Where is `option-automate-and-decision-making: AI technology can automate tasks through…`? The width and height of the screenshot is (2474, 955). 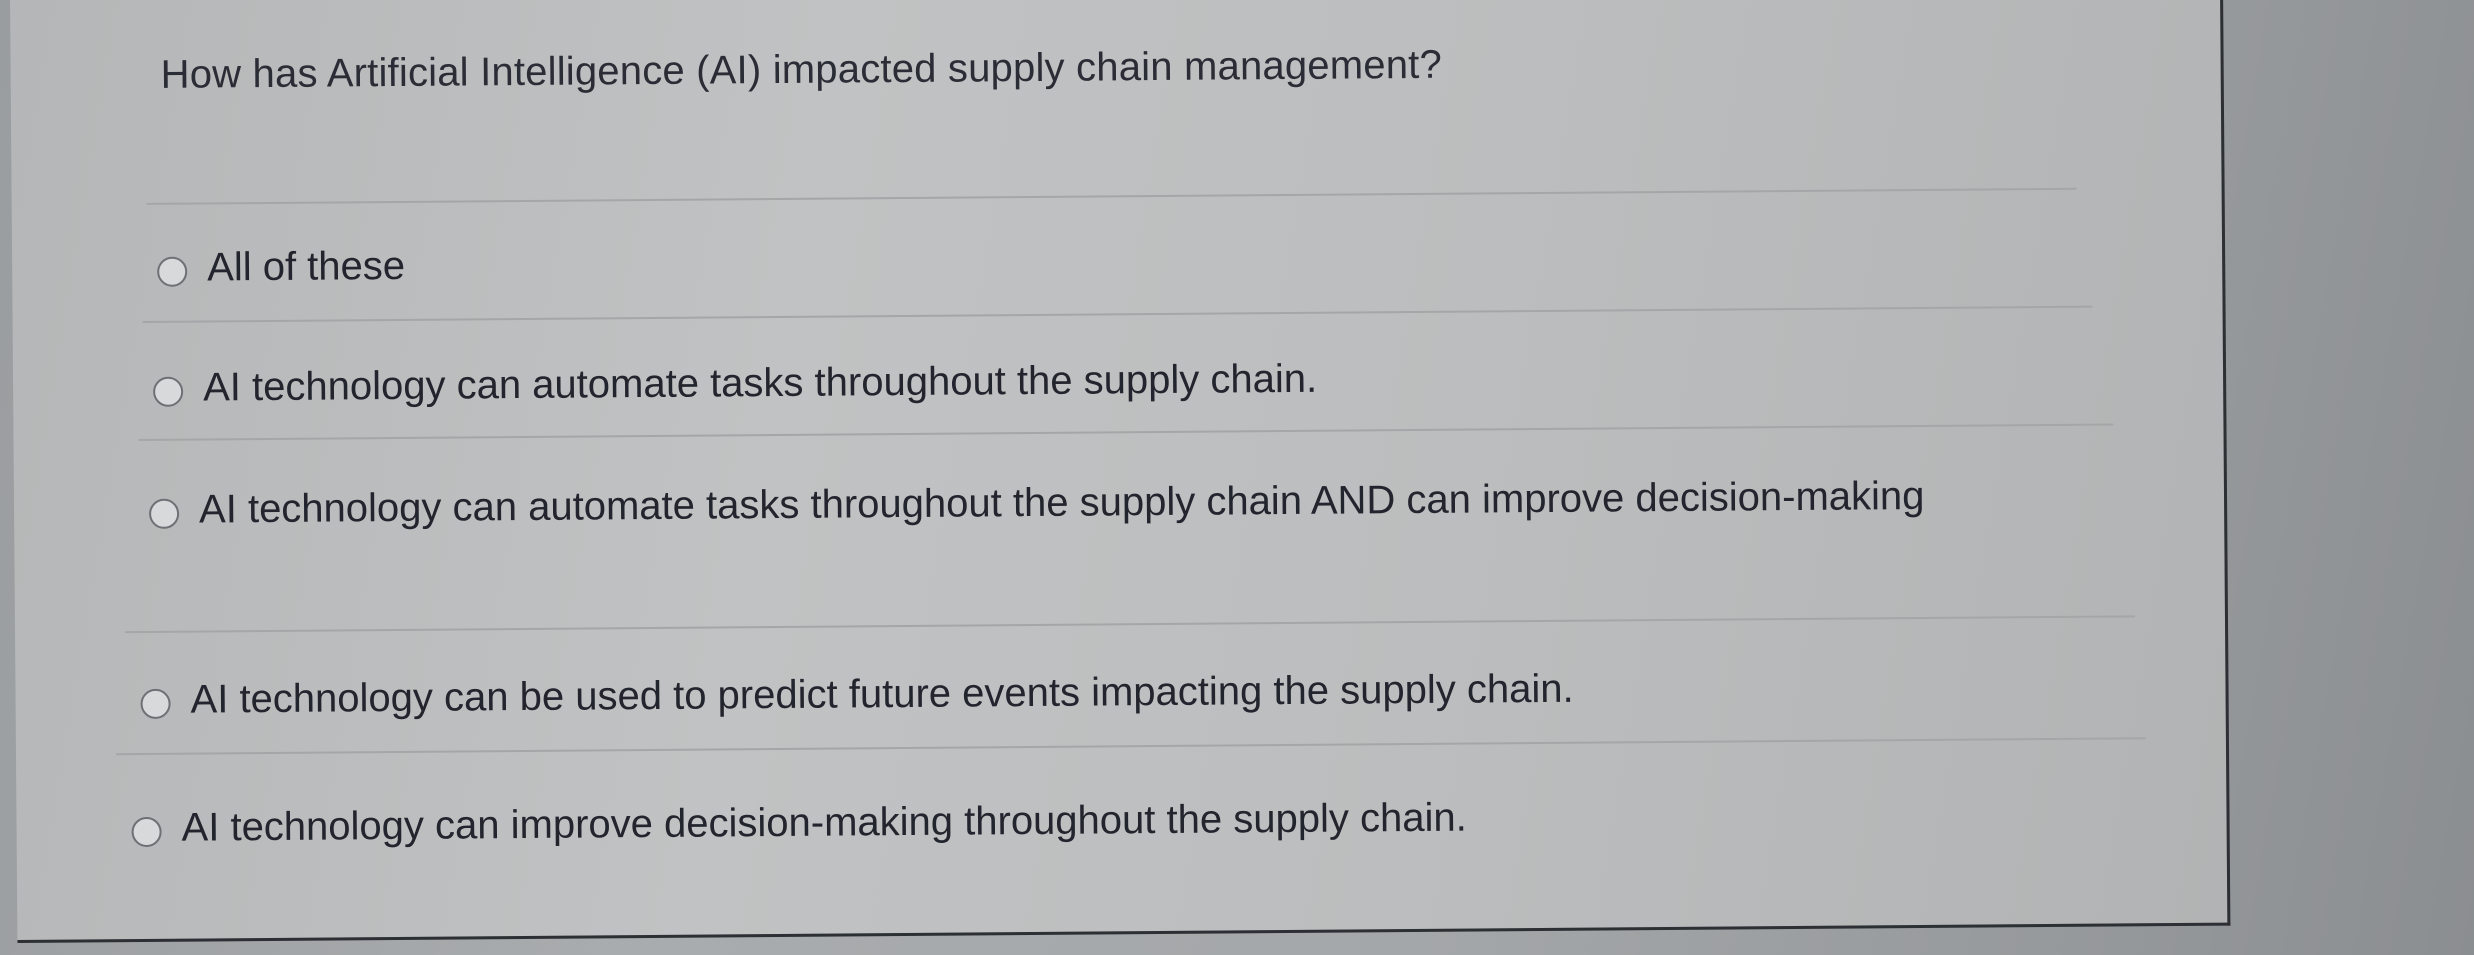 option-automate-and-decision-making: AI technology can automate tasks through… is located at coordinates (1098, 508).